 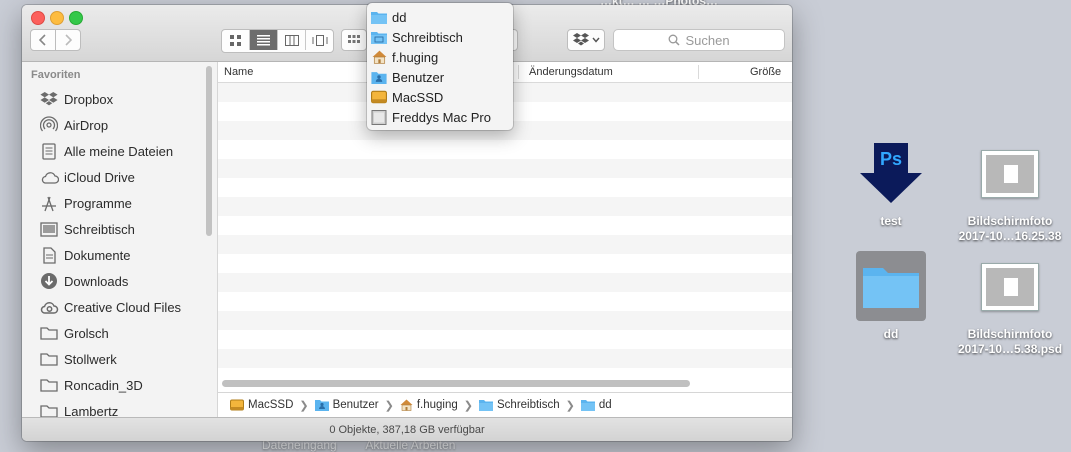 What do you see at coordinates (605, 405) in the screenshot?
I see `path-item-label: dd` at bounding box center [605, 405].